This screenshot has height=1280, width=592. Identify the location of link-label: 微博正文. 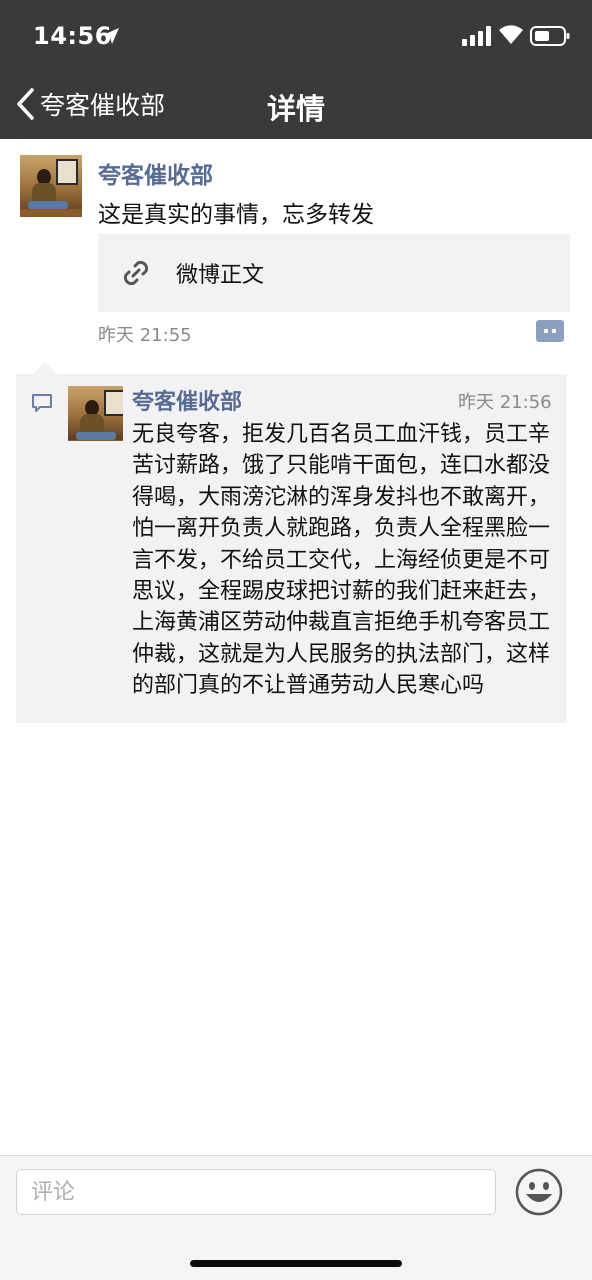
(220, 275).